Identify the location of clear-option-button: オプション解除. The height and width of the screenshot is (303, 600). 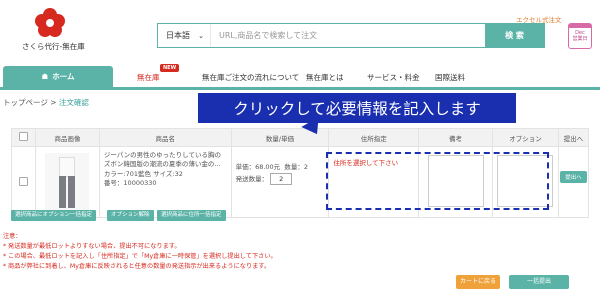
(130, 215).